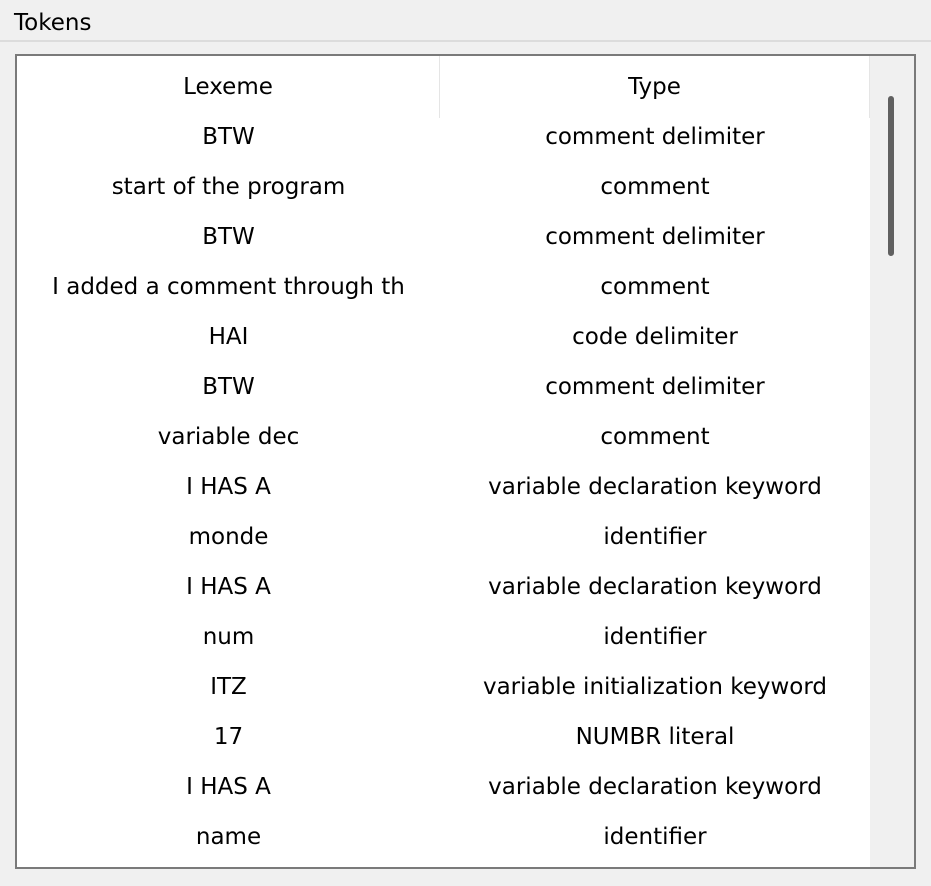  I want to click on scrollbar-thumb, so click(891, 176).